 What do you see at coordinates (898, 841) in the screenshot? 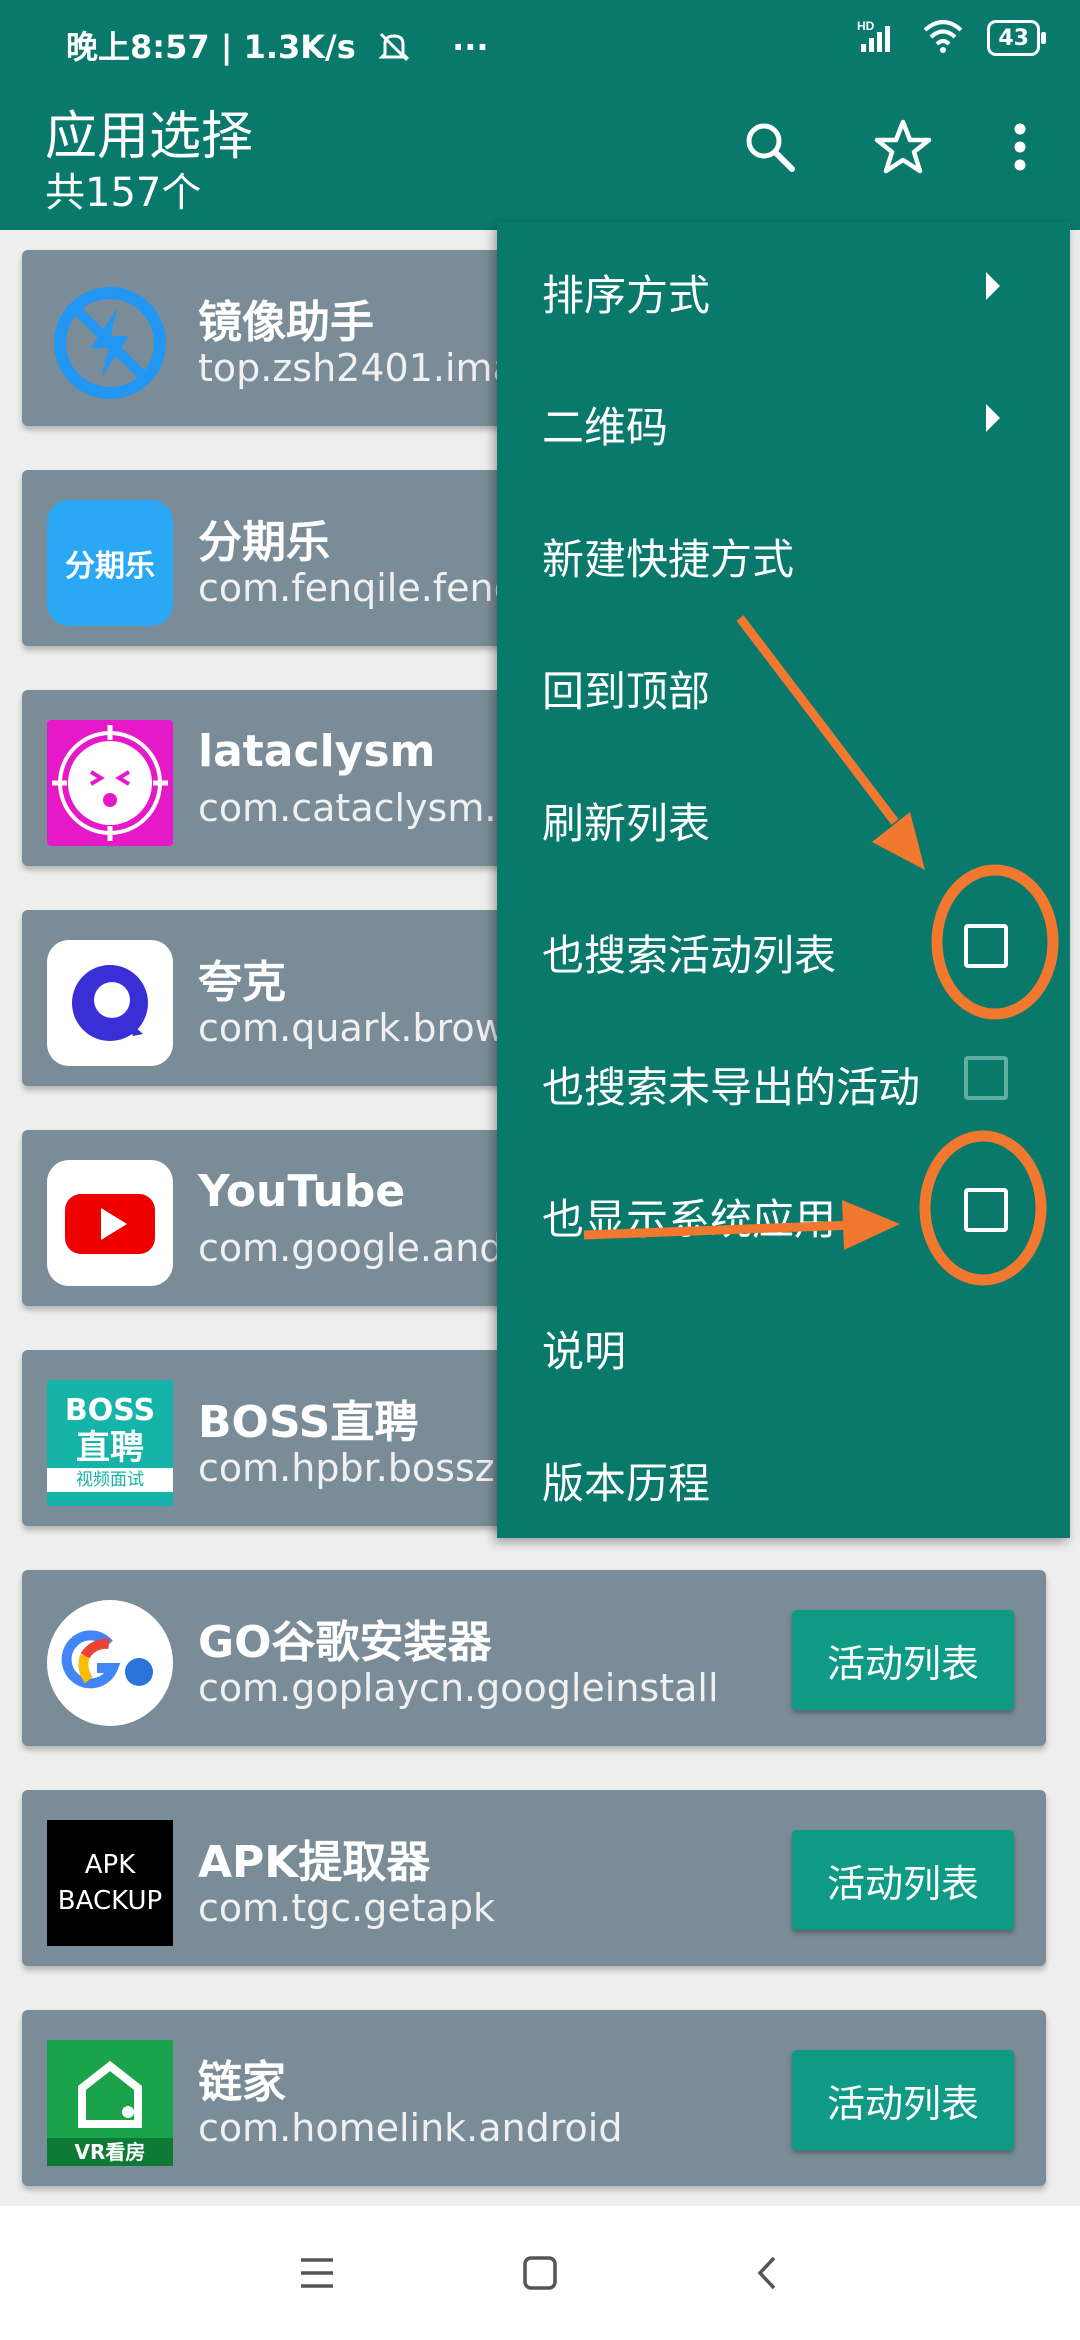
I see `annotation-arrow-1-head` at bounding box center [898, 841].